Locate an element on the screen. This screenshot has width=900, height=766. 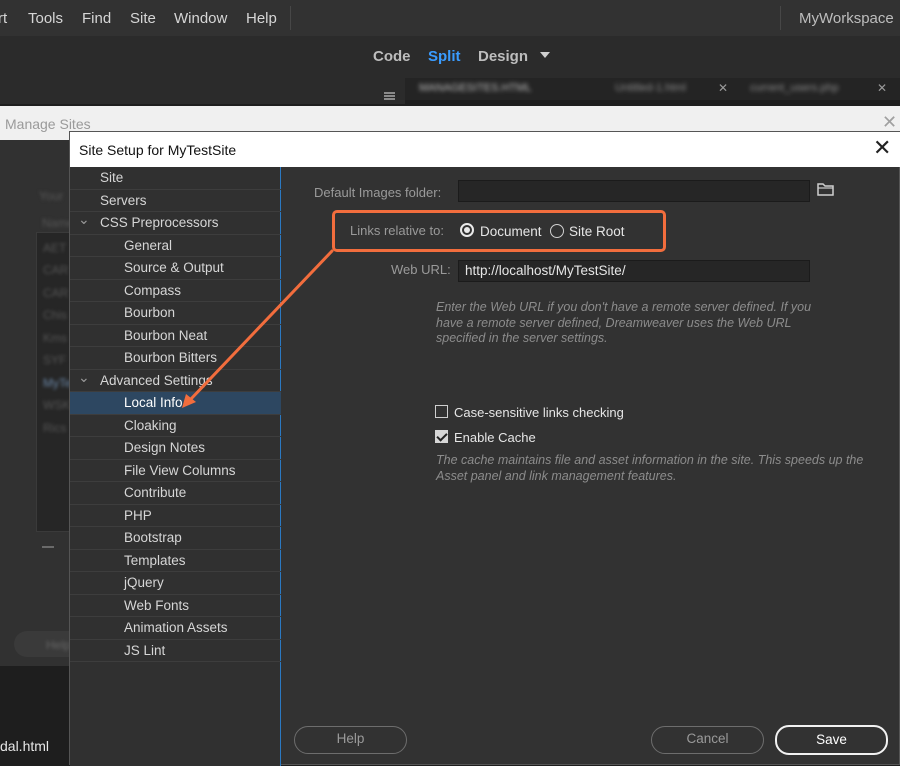
nav-item-label: Advanced Settings is located at coordinates (156, 380).